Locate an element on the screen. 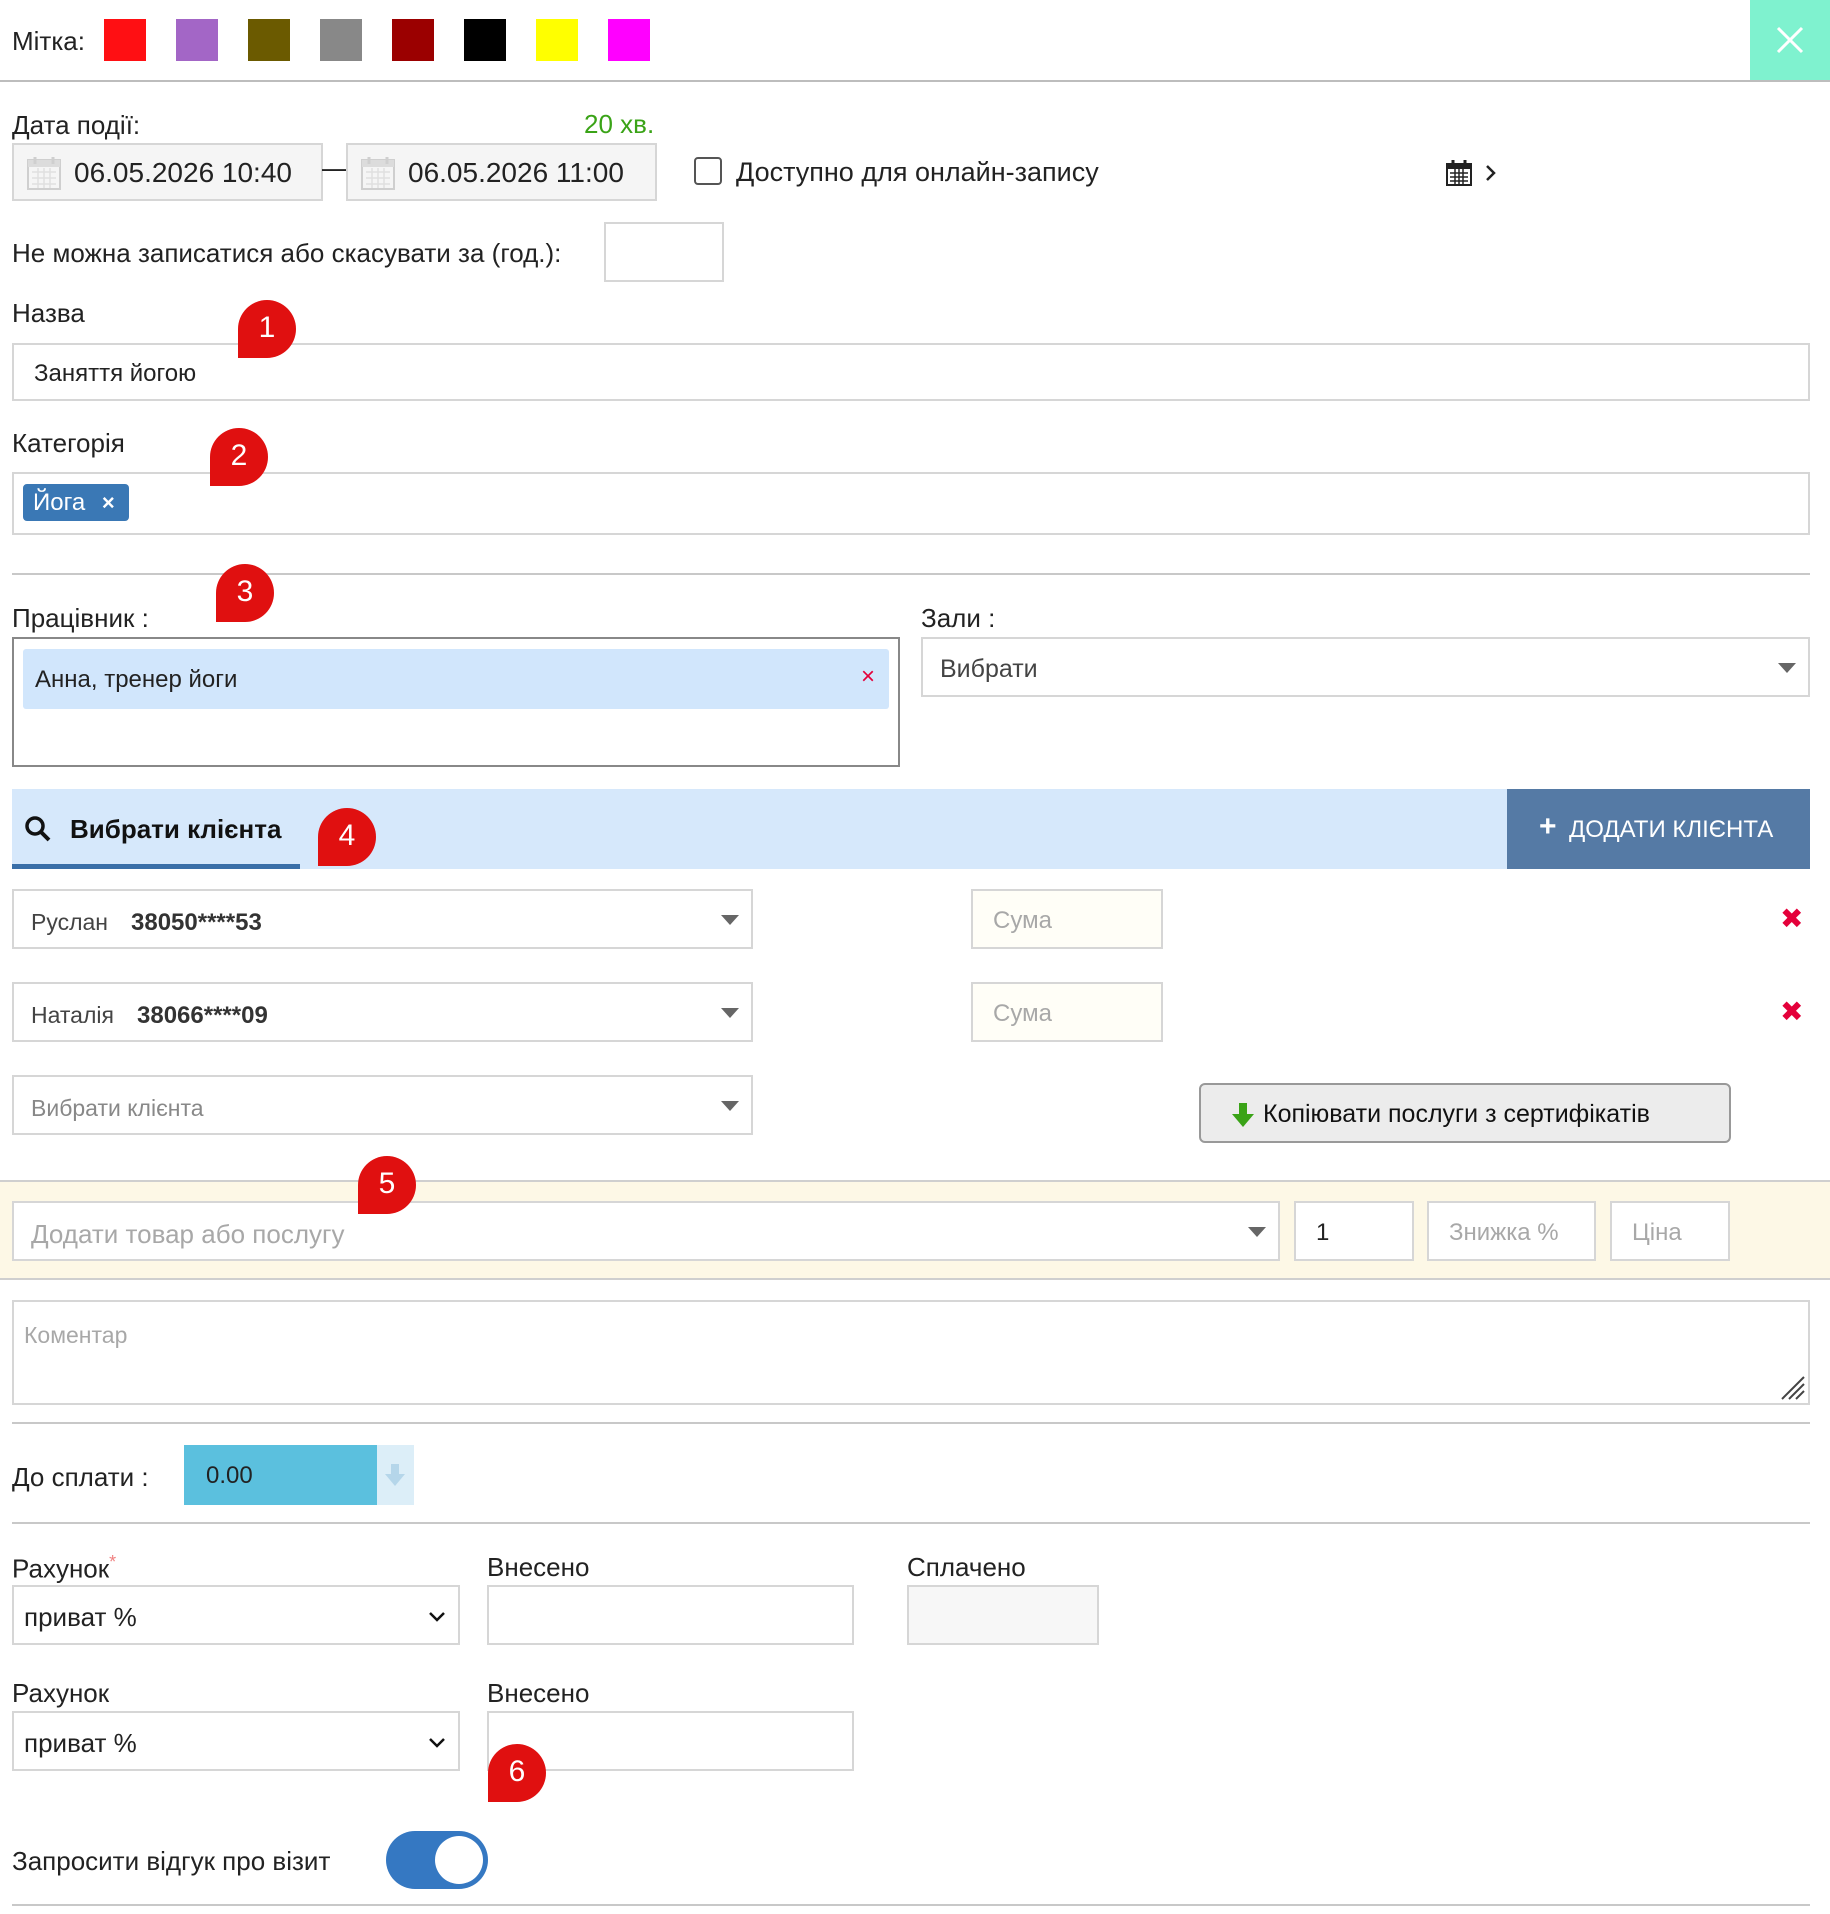 Image resolution: width=1830 pixels, height=1914 pixels. apply-to-pay-button is located at coordinates (395, 1475).